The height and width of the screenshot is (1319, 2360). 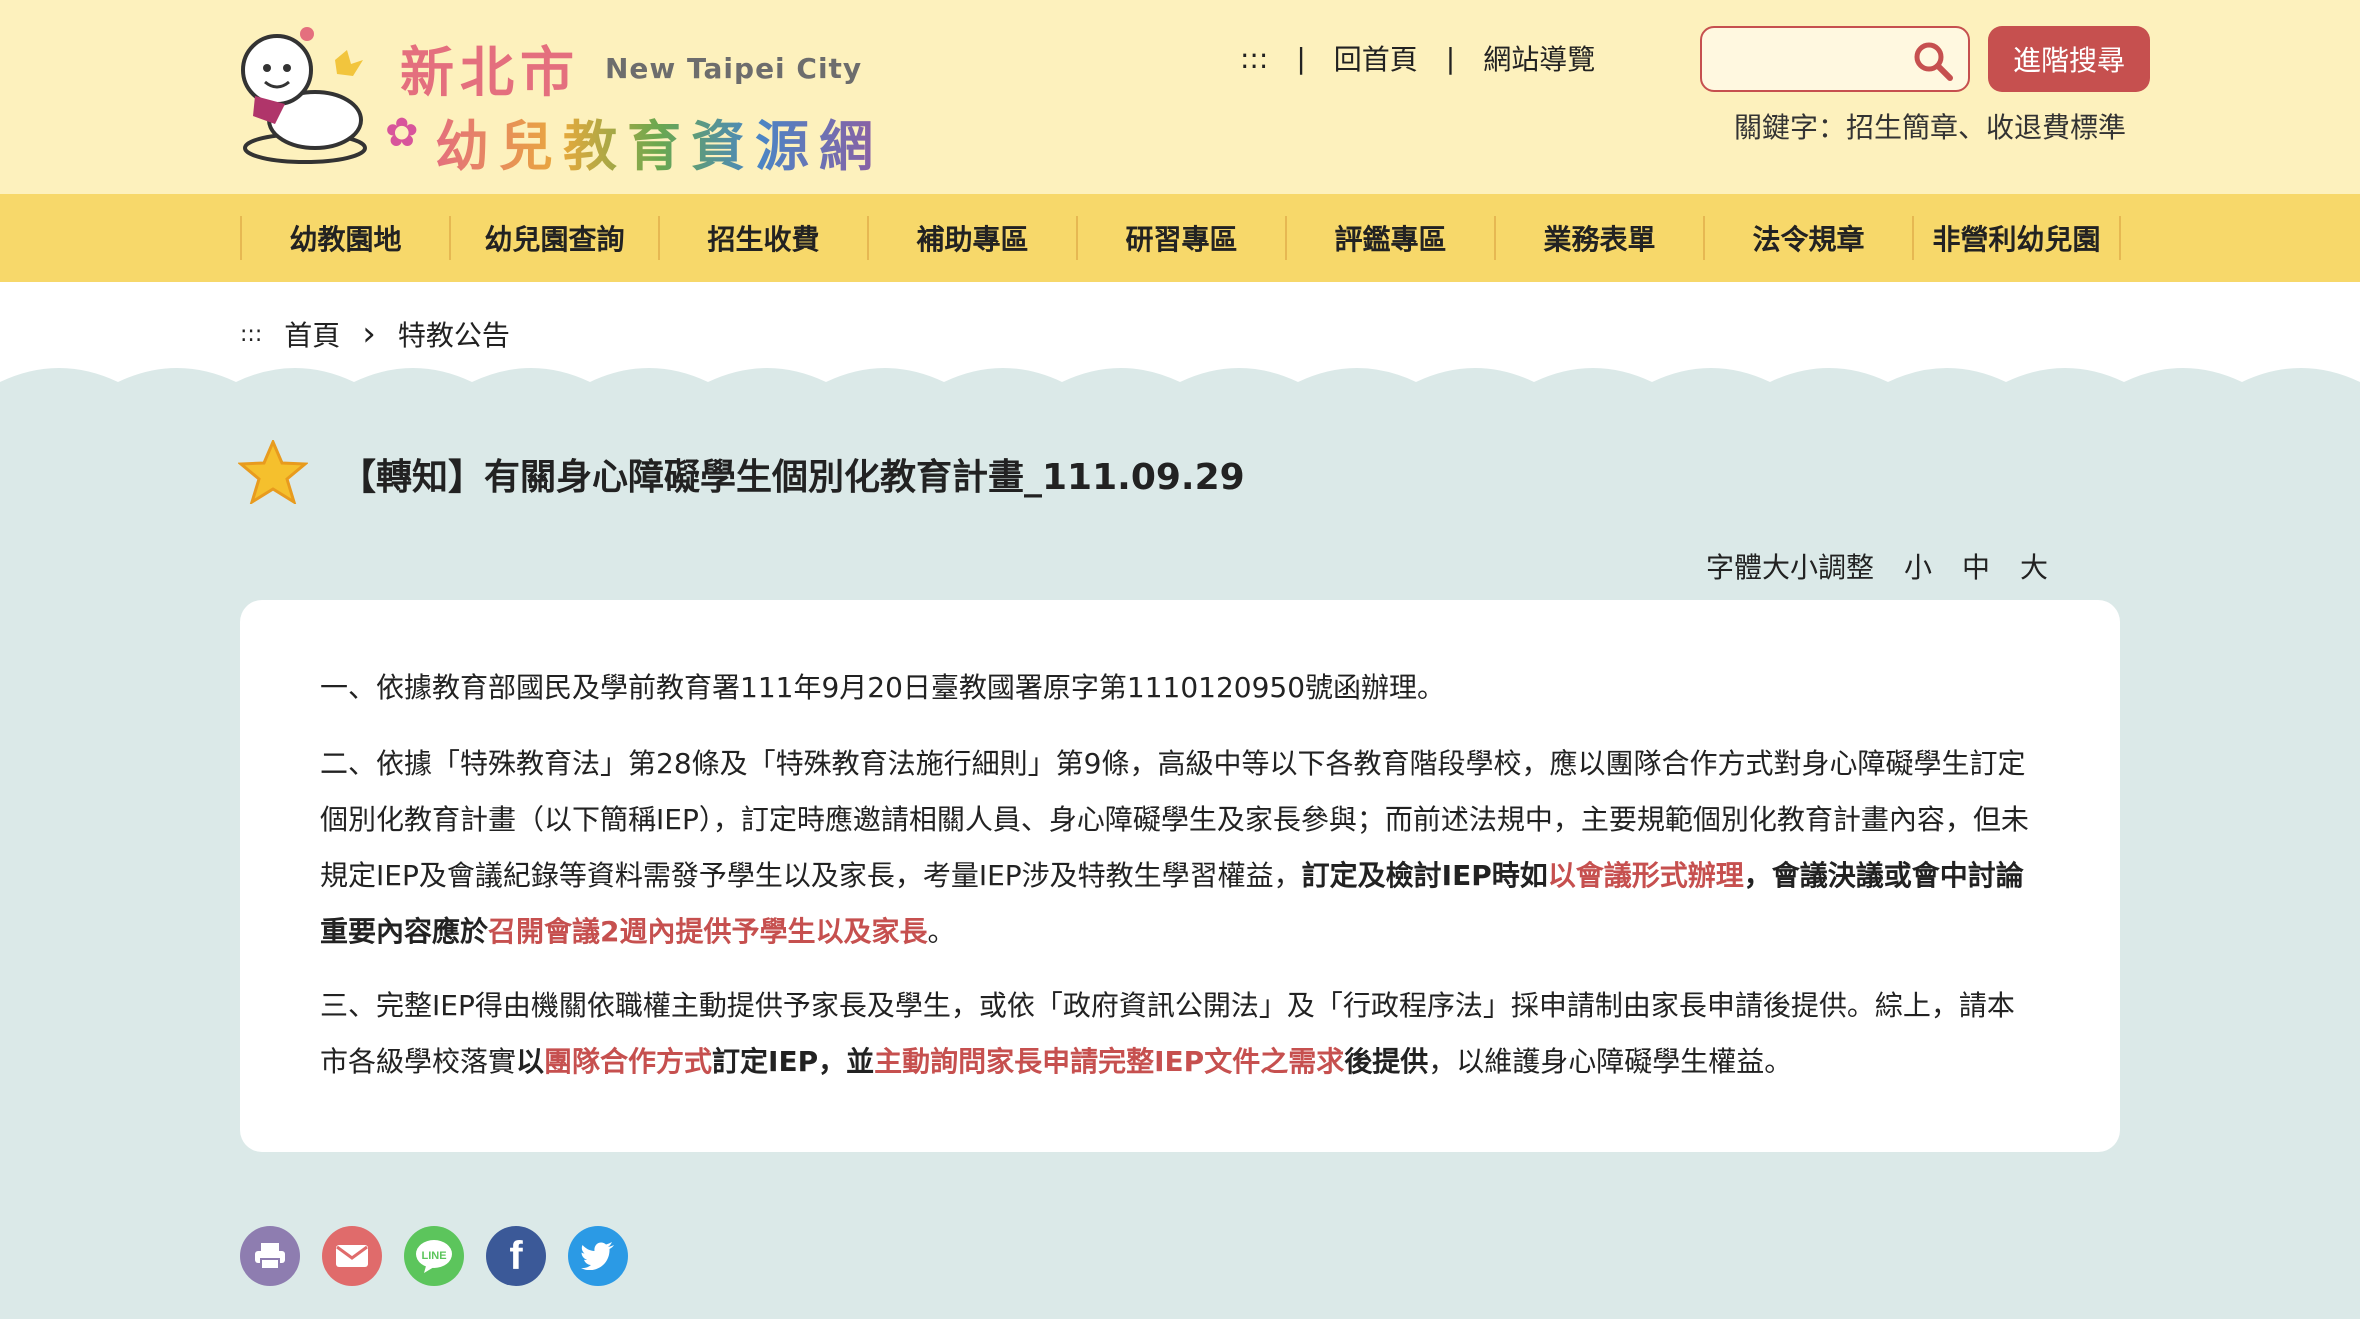 What do you see at coordinates (792, 477) in the screenshot?
I see `page-title: 【轉知】有關身心障礙學生個別化教育計畫_111.09.29` at bounding box center [792, 477].